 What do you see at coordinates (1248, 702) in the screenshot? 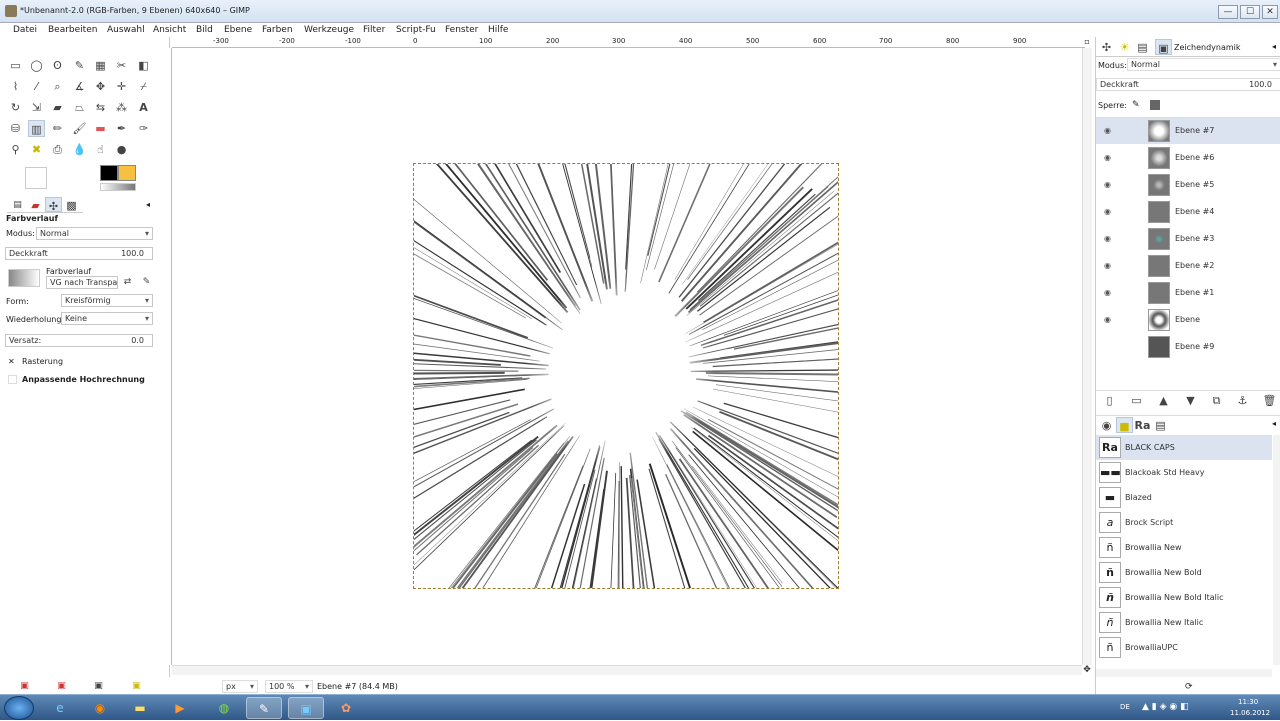
I see `clock-time: 11:30` at bounding box center [1248, 702].